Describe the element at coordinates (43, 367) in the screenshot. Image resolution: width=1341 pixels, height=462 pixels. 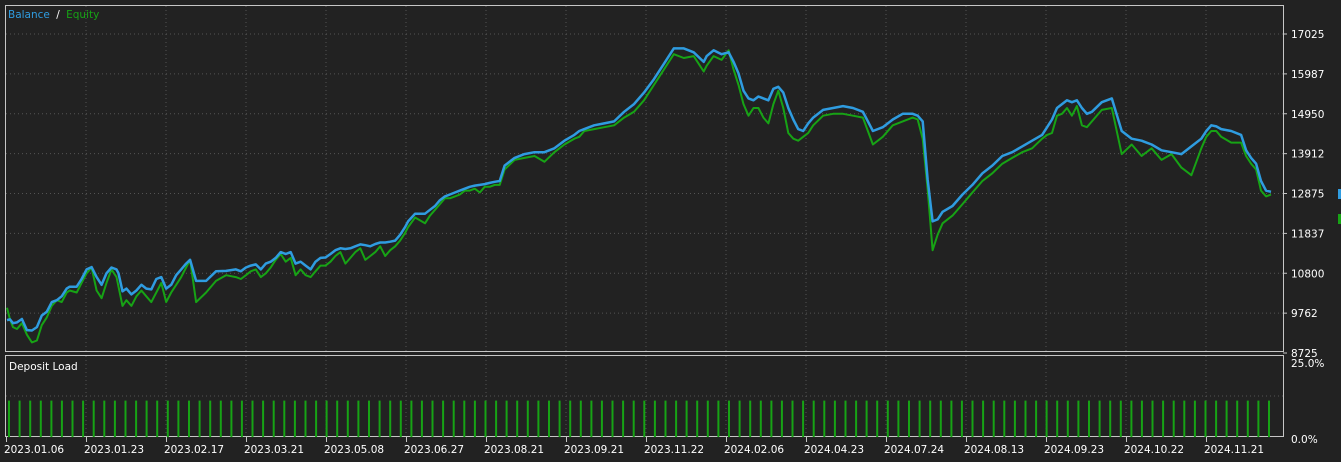
I see `deposit-load-title: Deposit Load` at that location.